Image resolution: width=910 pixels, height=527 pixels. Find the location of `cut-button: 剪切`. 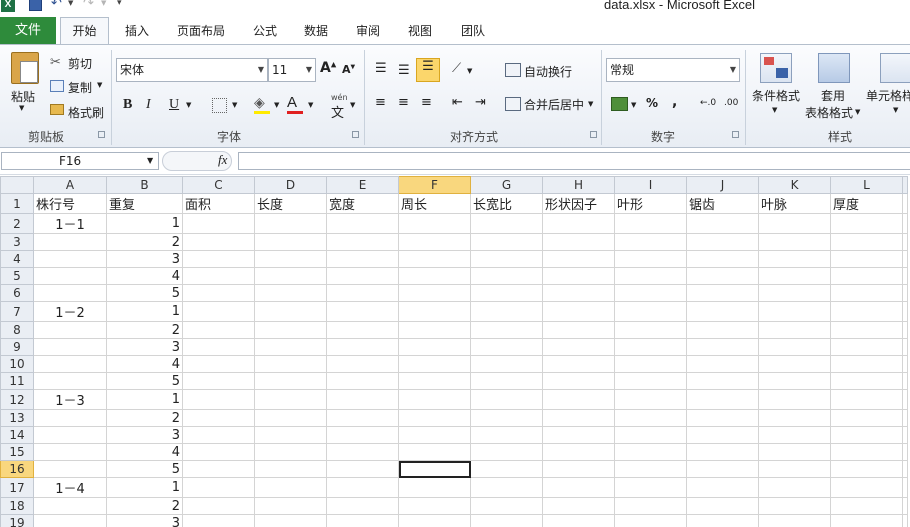

cut-button: 剪切 is located at coordinates (80, 63).